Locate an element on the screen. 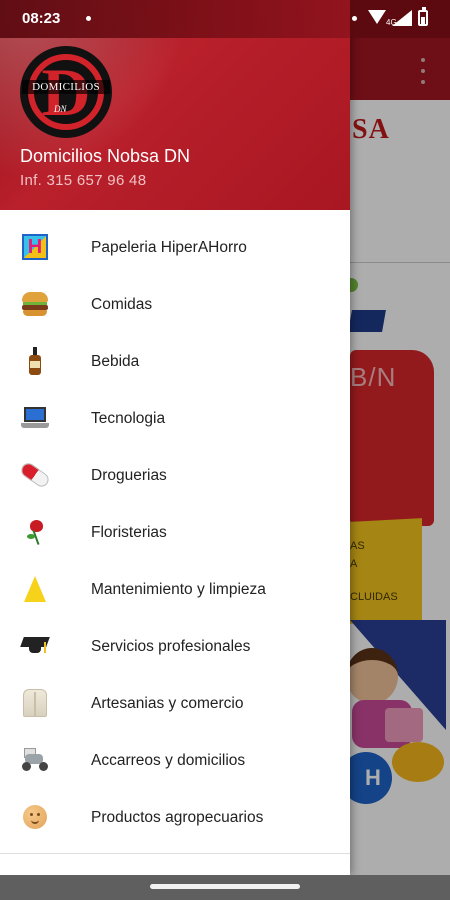 The height and width of the screenshot is (900, 450). menu-item-tecnologia: Tecnologia is located at coordinates (175, 418).